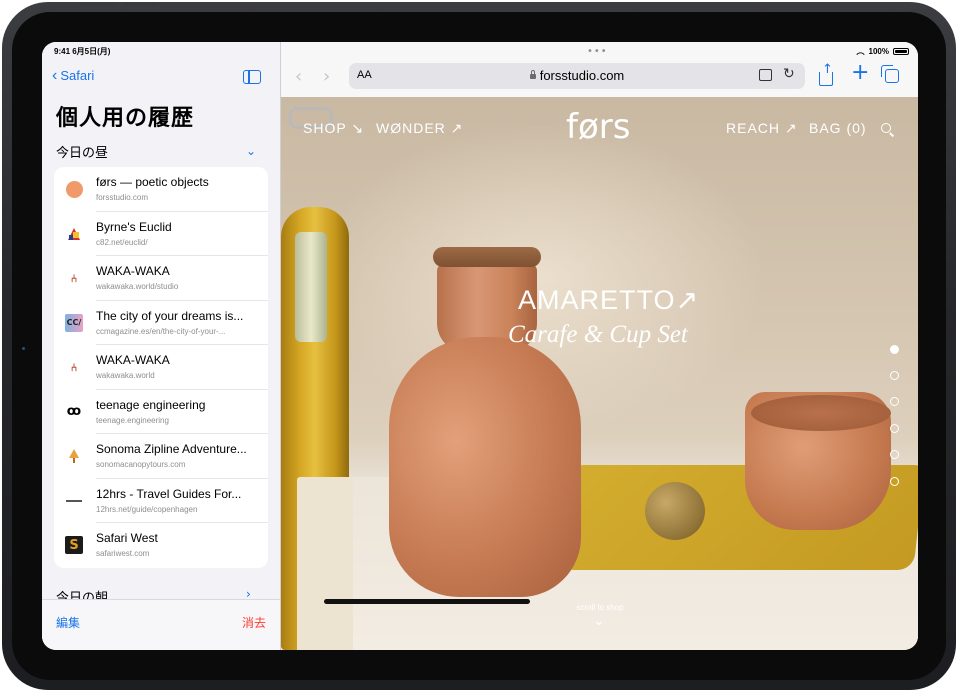 This screenshot has width=958, height=692. Describe the element at coordinates (254, 622) in the screenshot. I see `clear-button: 消去` at that location.